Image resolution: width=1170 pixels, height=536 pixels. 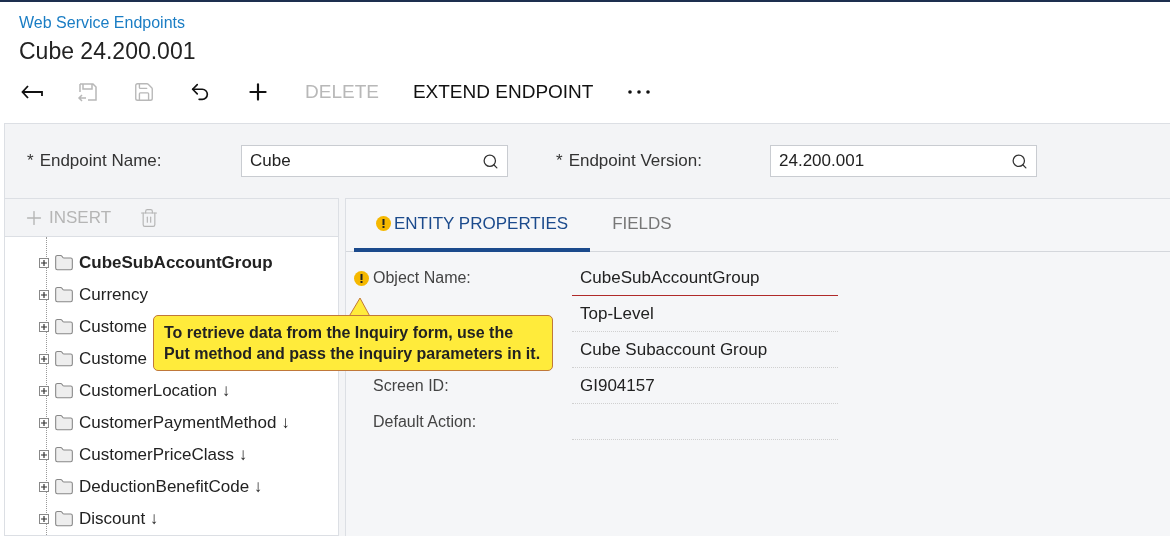 What do you see at coordinates (422, 278) in the screenshot?
I see `field-label: Object Name:` at bounding box center [422, 278].